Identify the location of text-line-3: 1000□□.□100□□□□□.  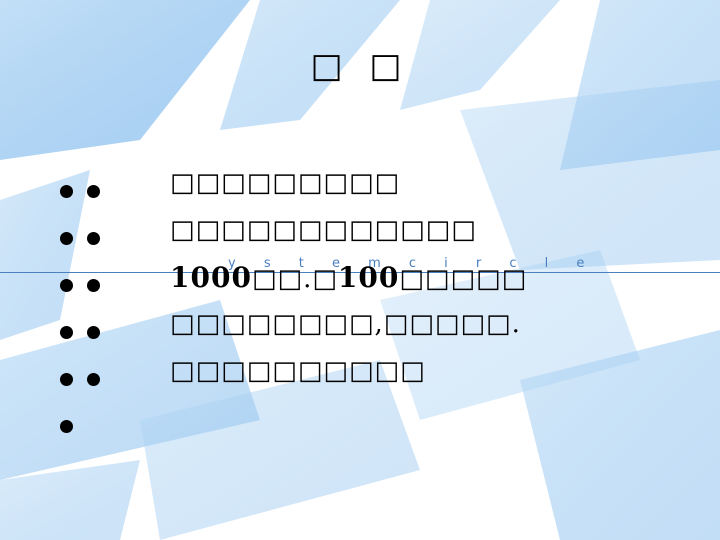
(348, 277).